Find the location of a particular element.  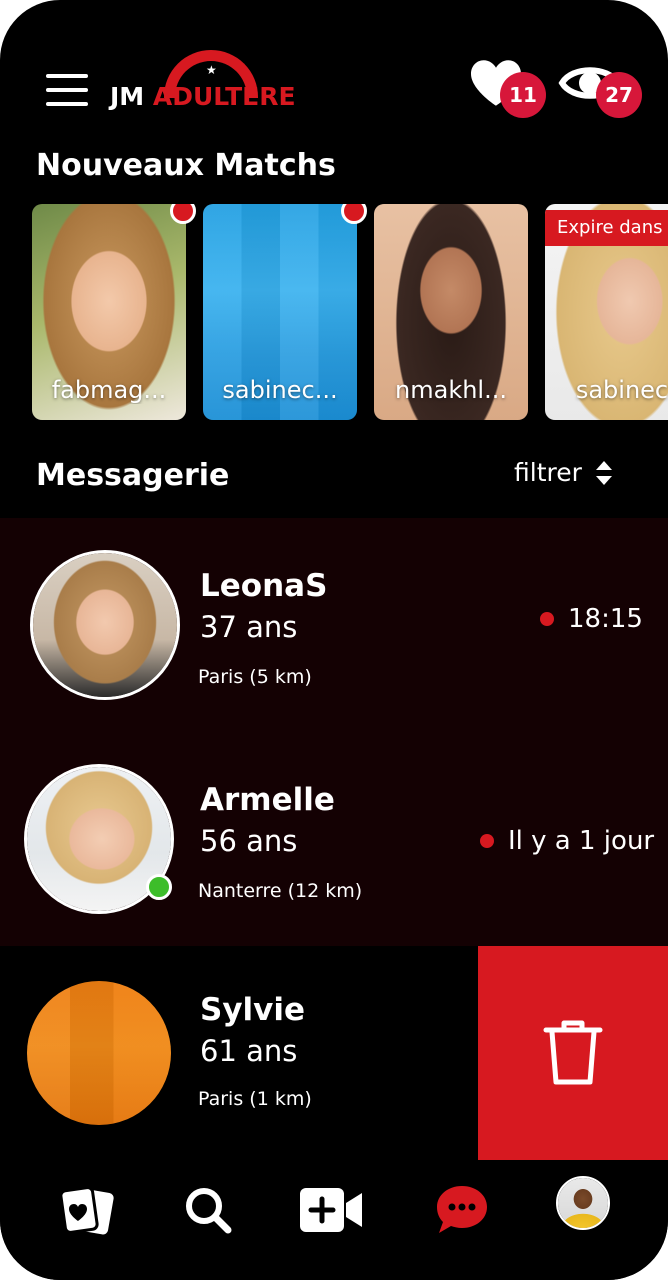

video-add-icon is located at coordinates (331, 1210).